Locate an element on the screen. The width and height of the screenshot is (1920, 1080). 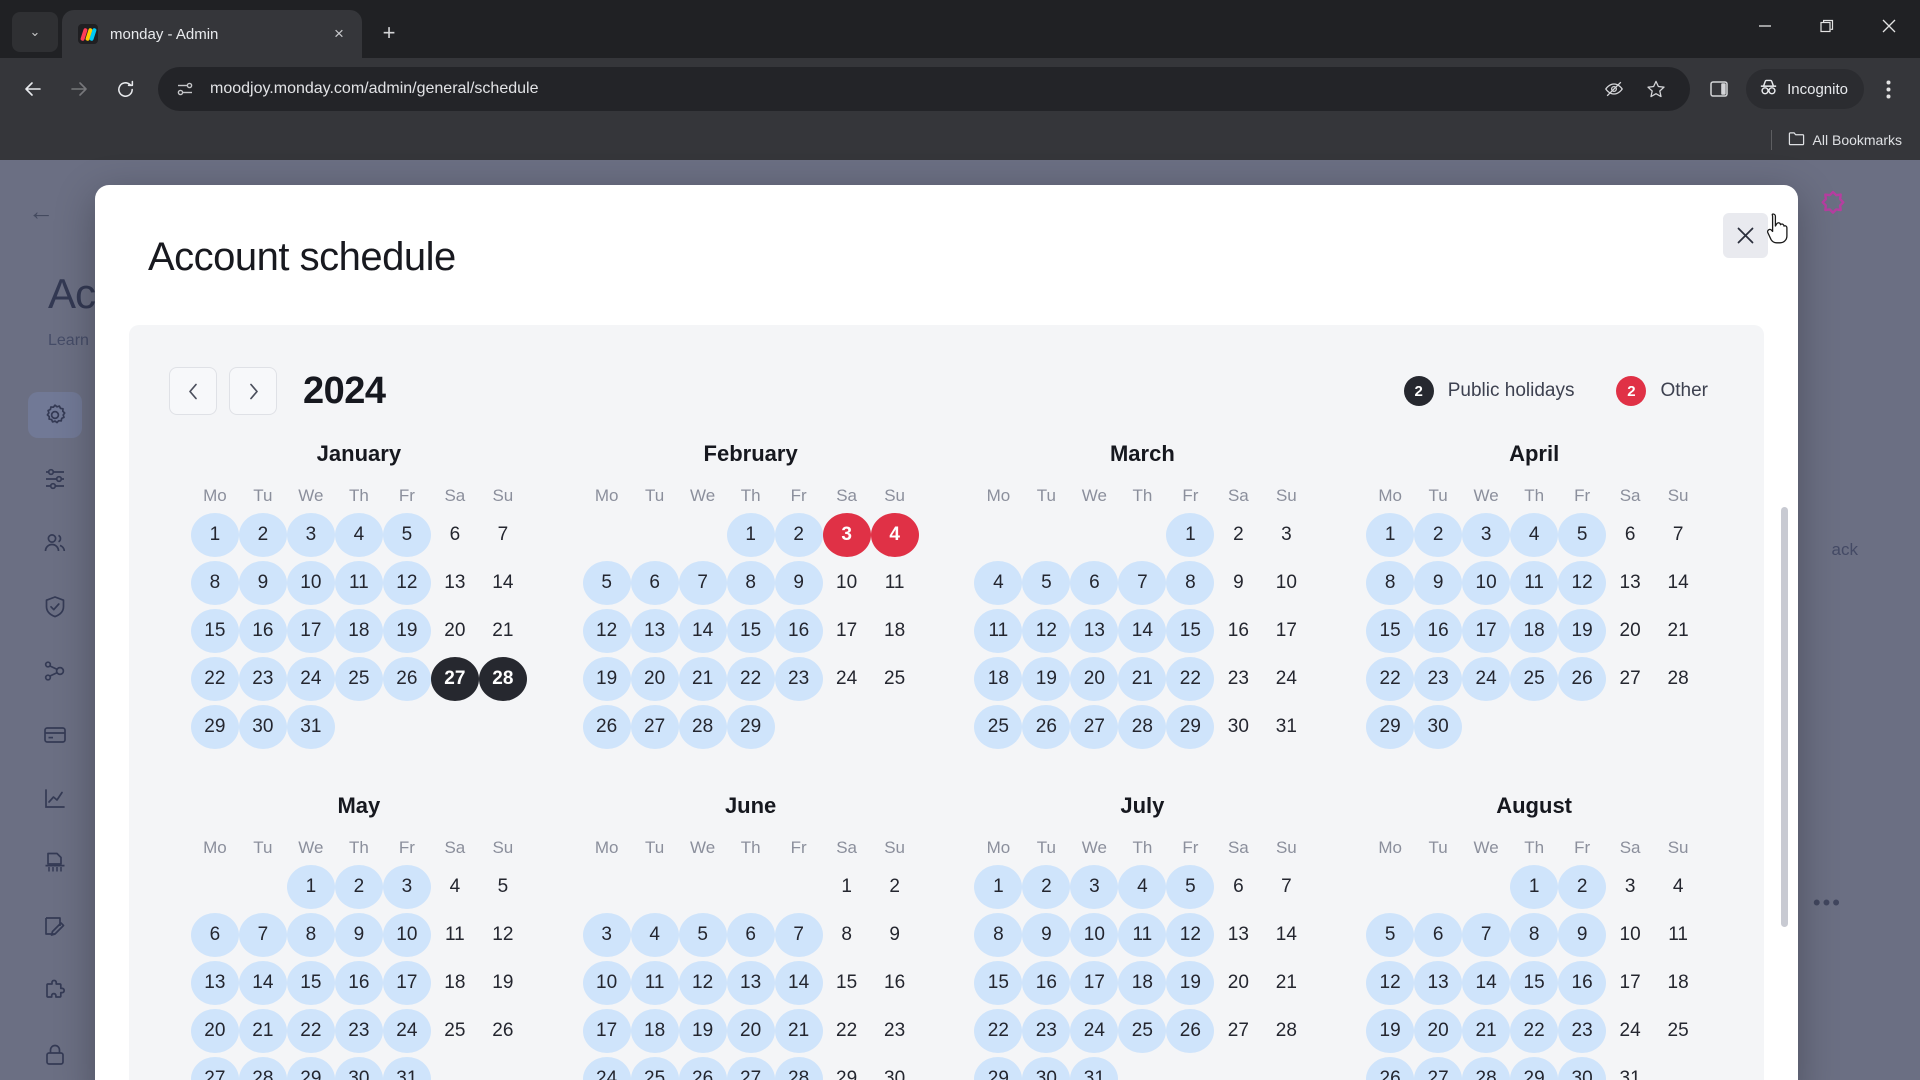
day-cell: 17 is located at coordinates (1486, 631).